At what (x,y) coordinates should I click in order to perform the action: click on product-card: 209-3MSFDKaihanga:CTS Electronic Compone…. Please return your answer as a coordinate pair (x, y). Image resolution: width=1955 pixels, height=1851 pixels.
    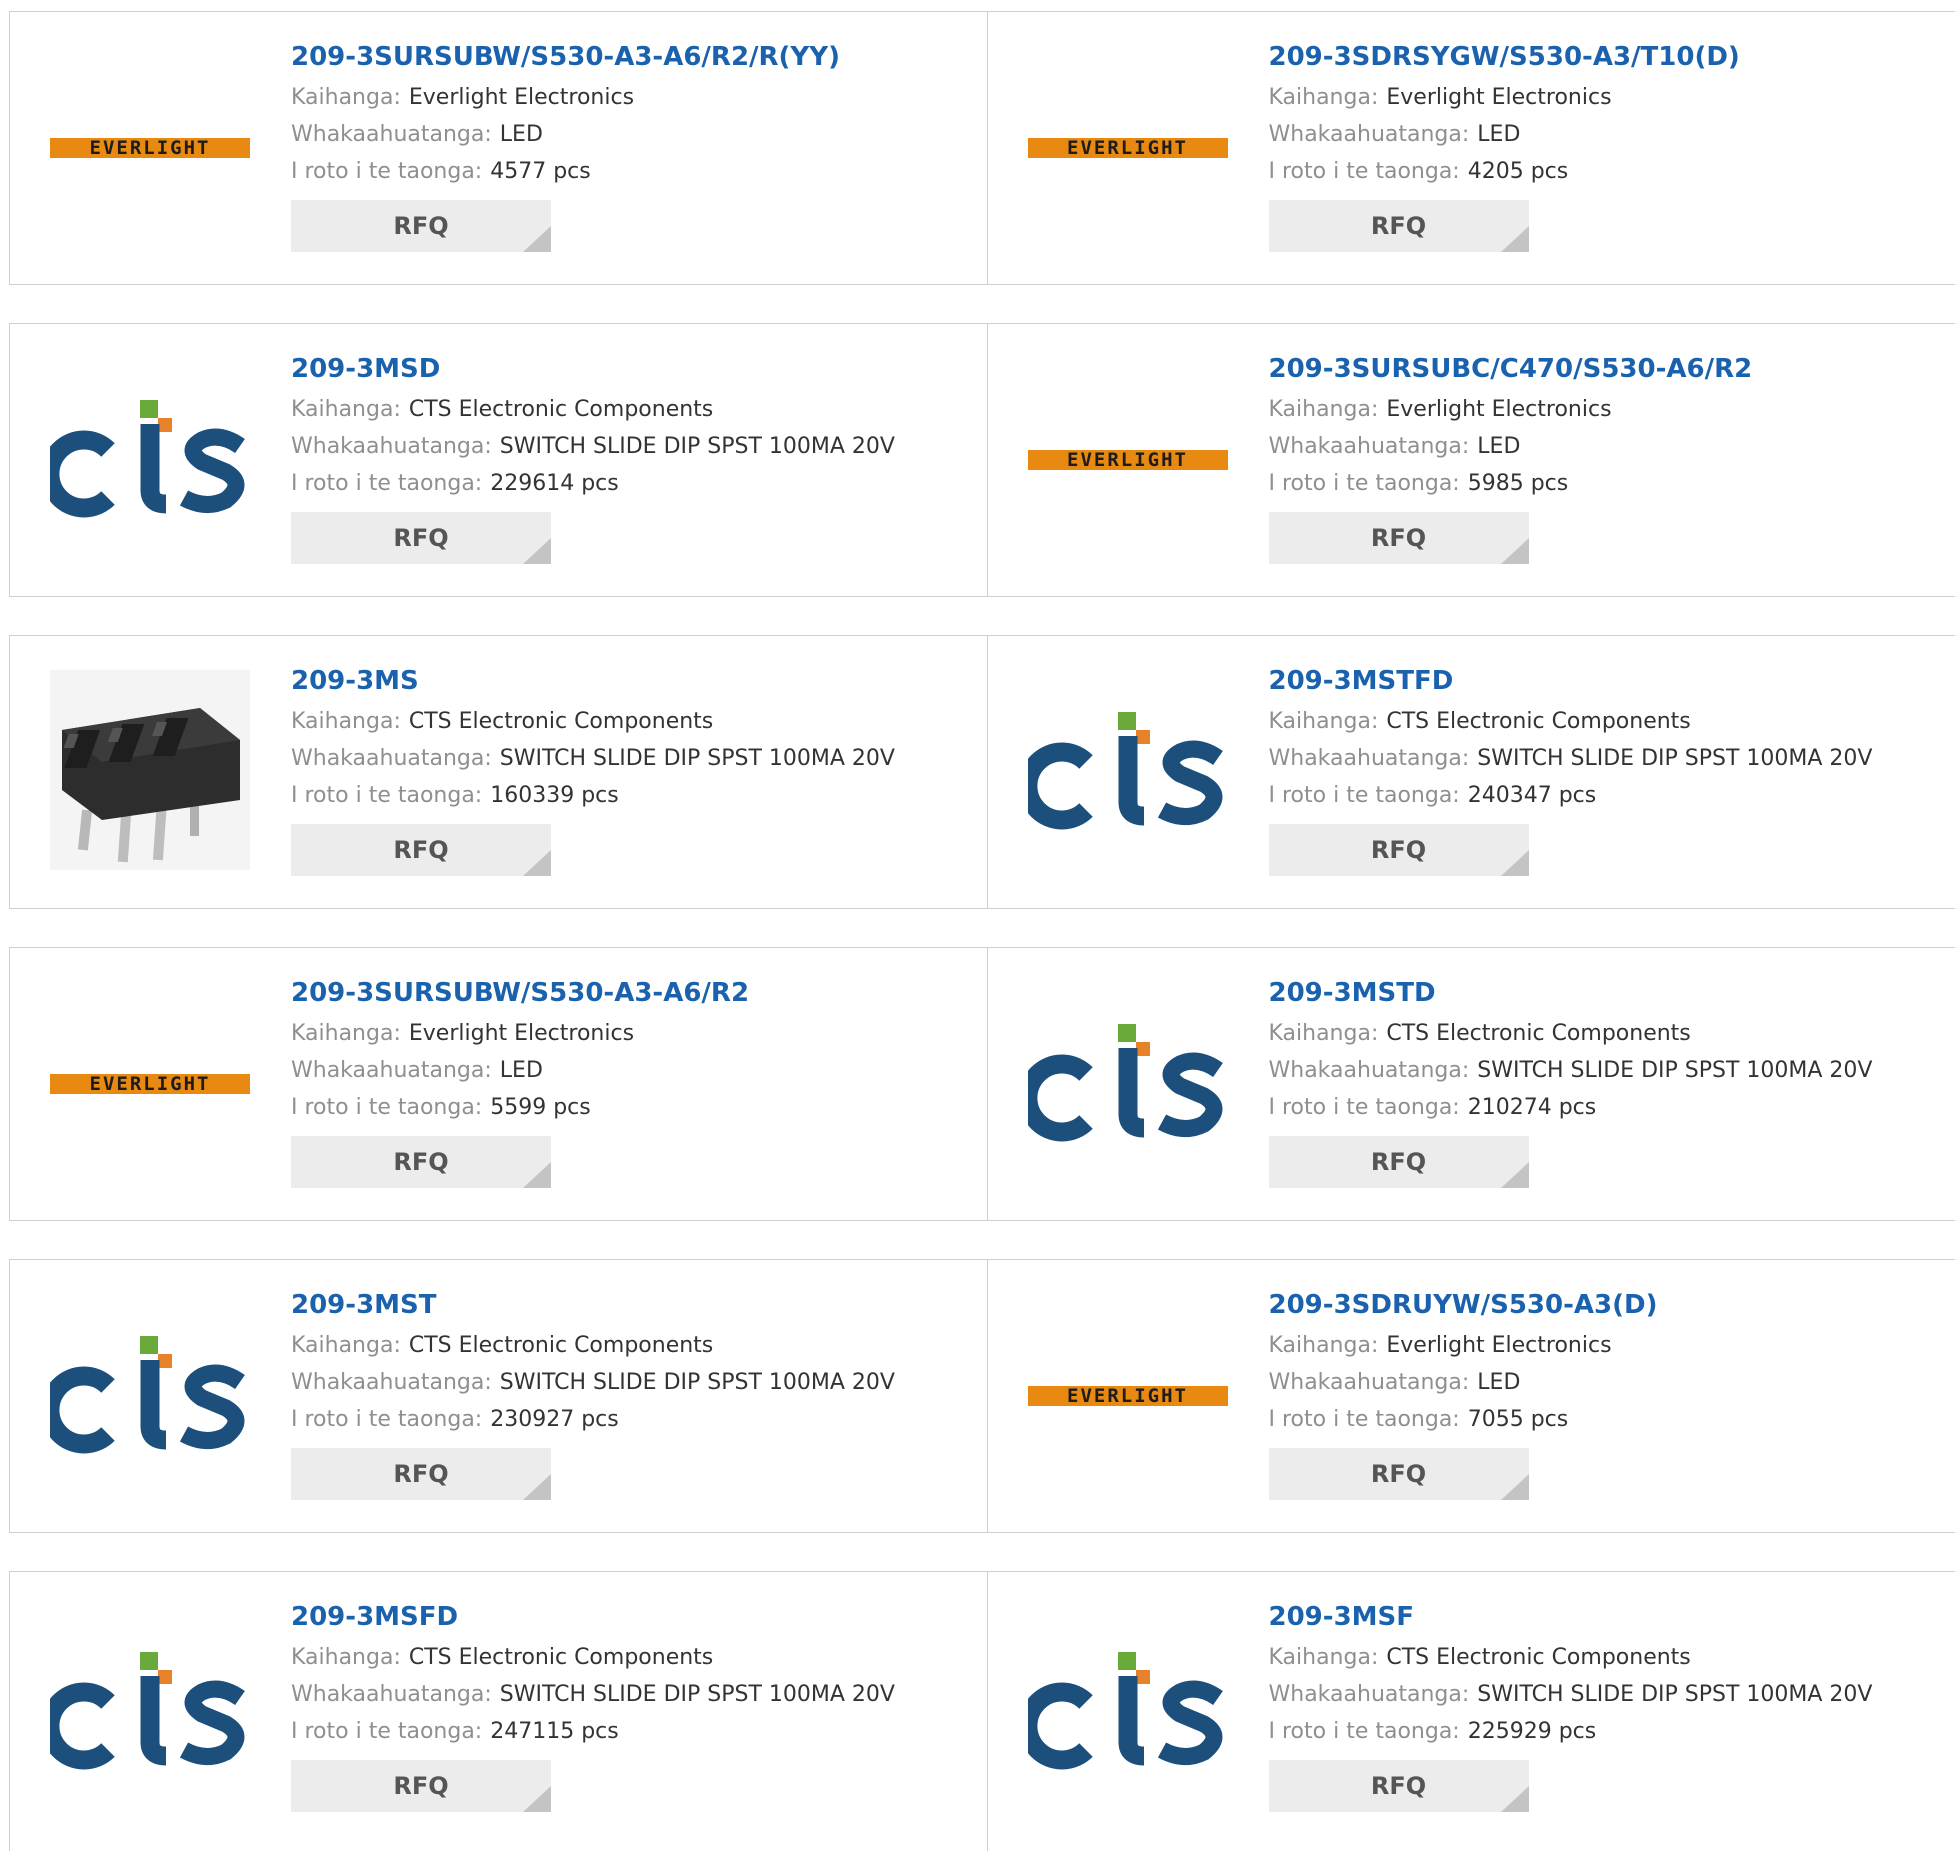
    Looking at the image, I should click on (498, 1711).